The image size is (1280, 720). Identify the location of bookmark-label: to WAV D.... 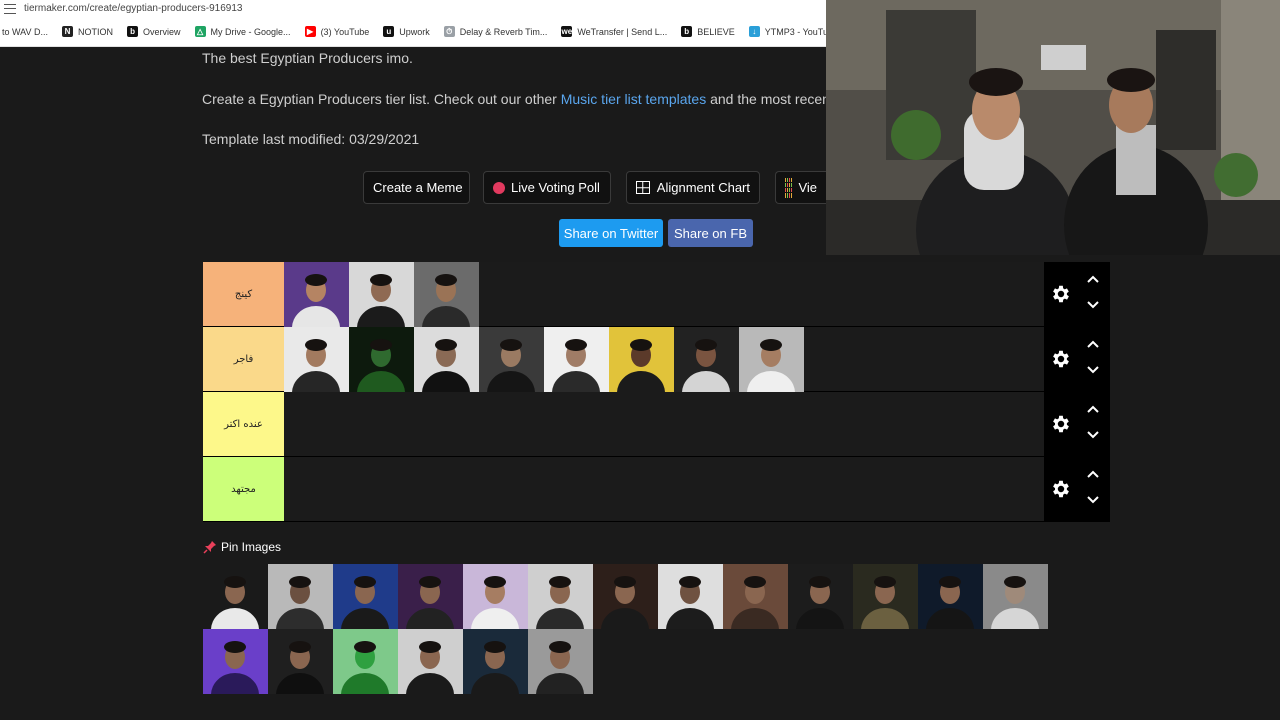
(25, 31).